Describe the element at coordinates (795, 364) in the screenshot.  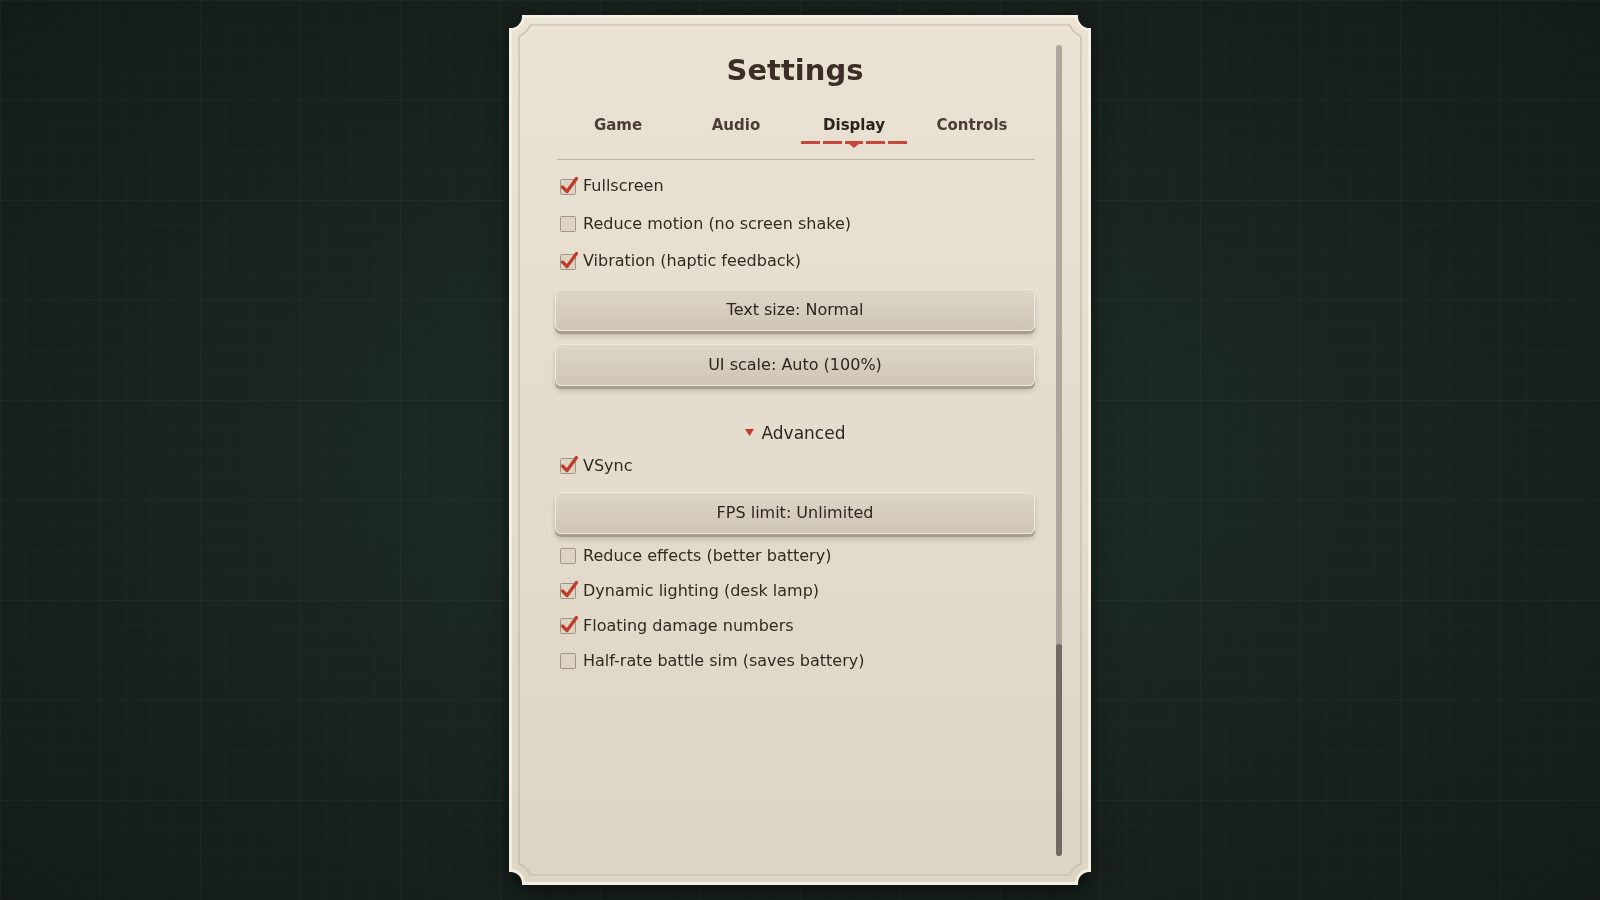
I see `option-button: UI scale: Auto (100%)` at that location.